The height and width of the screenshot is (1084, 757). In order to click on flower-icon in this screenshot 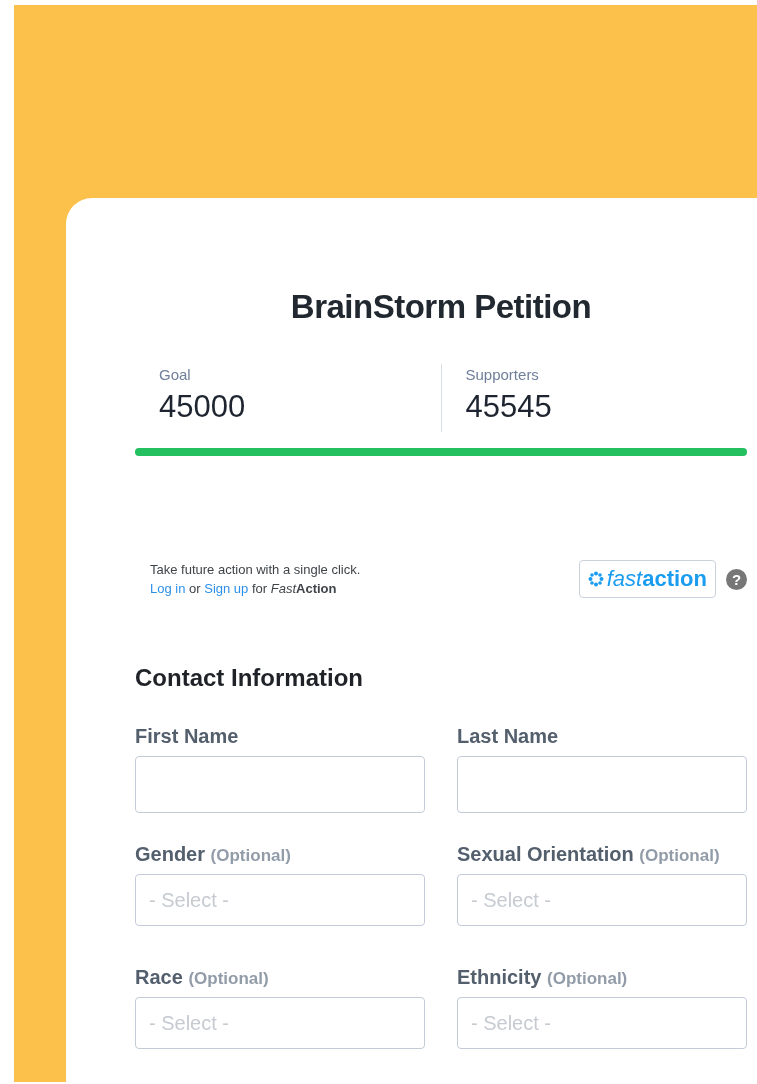, I will do `click(595, 579)`.